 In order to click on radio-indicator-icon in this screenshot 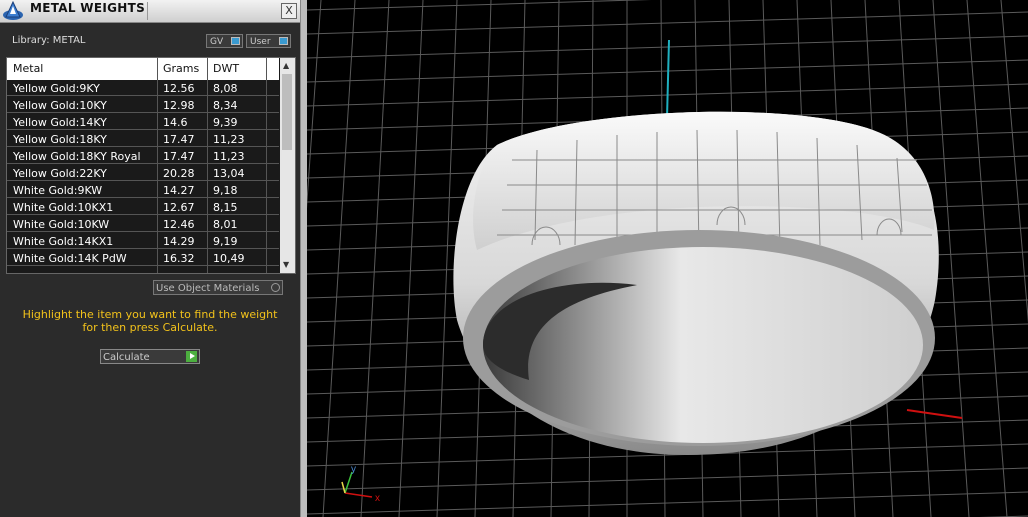, I will do `click(275, 287)`.